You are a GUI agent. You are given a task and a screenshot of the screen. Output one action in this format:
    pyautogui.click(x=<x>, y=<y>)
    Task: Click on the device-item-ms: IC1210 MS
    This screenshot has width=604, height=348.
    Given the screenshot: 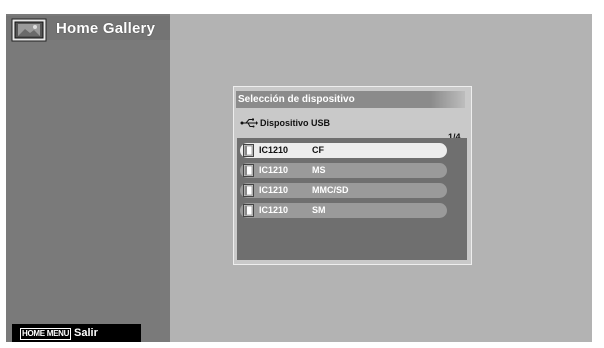 What is the action you would take?
    pyautogui.click(x=343, y=170)
    